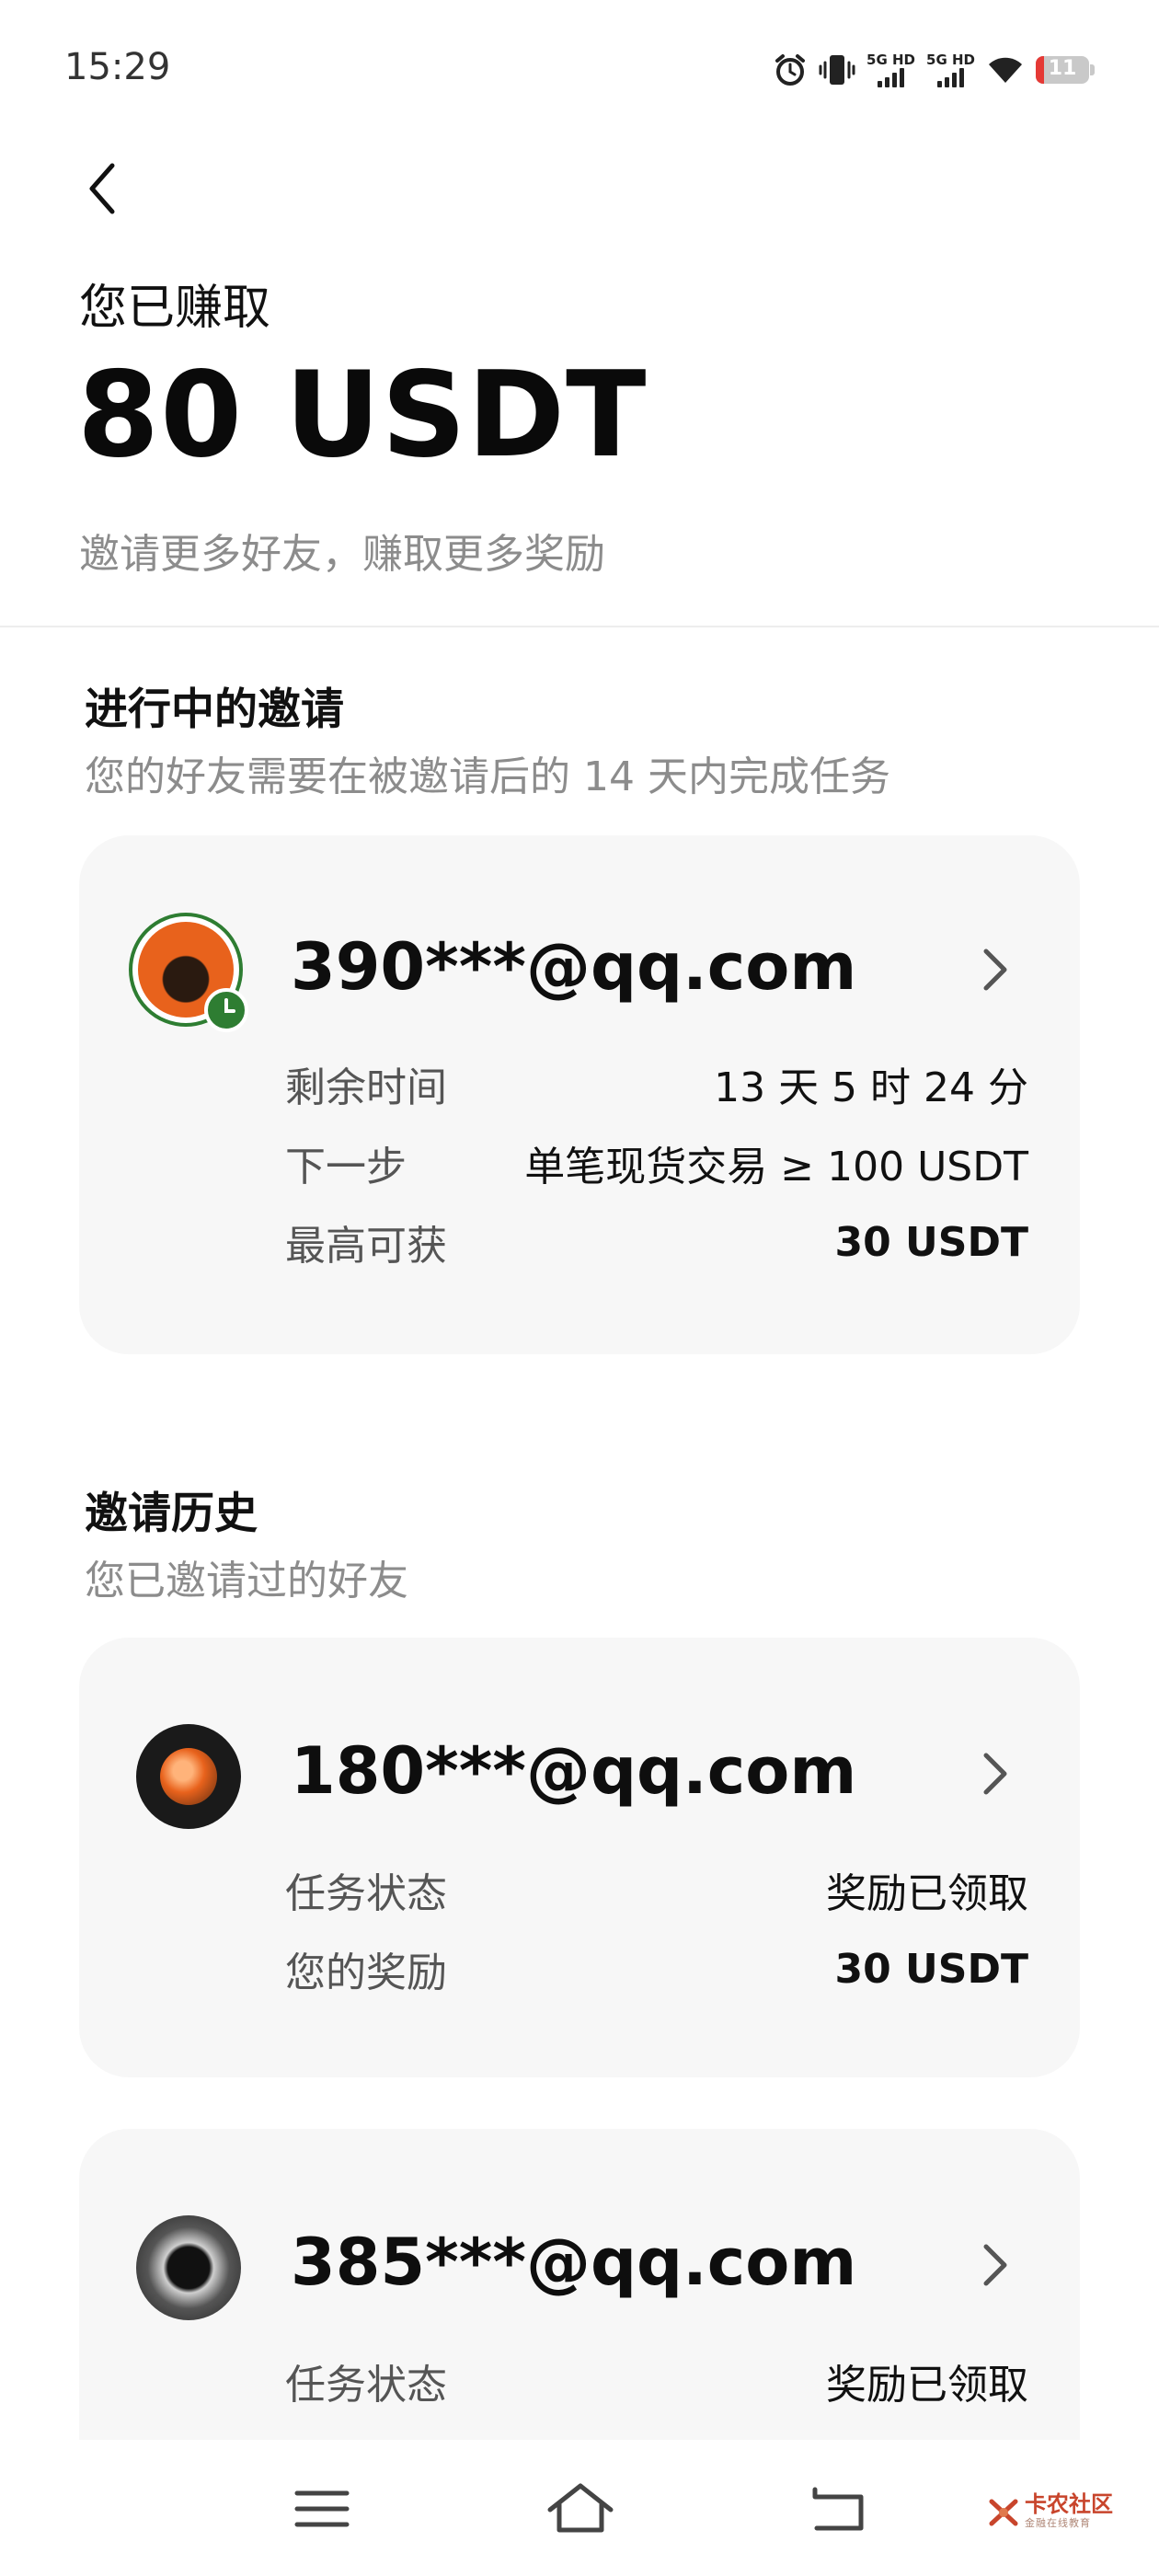 The height and width of the screenshot is (2576, 1159). I want to click on row-value: 单笔现货交易 ≥ 100 USDT, so click(776, 1167).